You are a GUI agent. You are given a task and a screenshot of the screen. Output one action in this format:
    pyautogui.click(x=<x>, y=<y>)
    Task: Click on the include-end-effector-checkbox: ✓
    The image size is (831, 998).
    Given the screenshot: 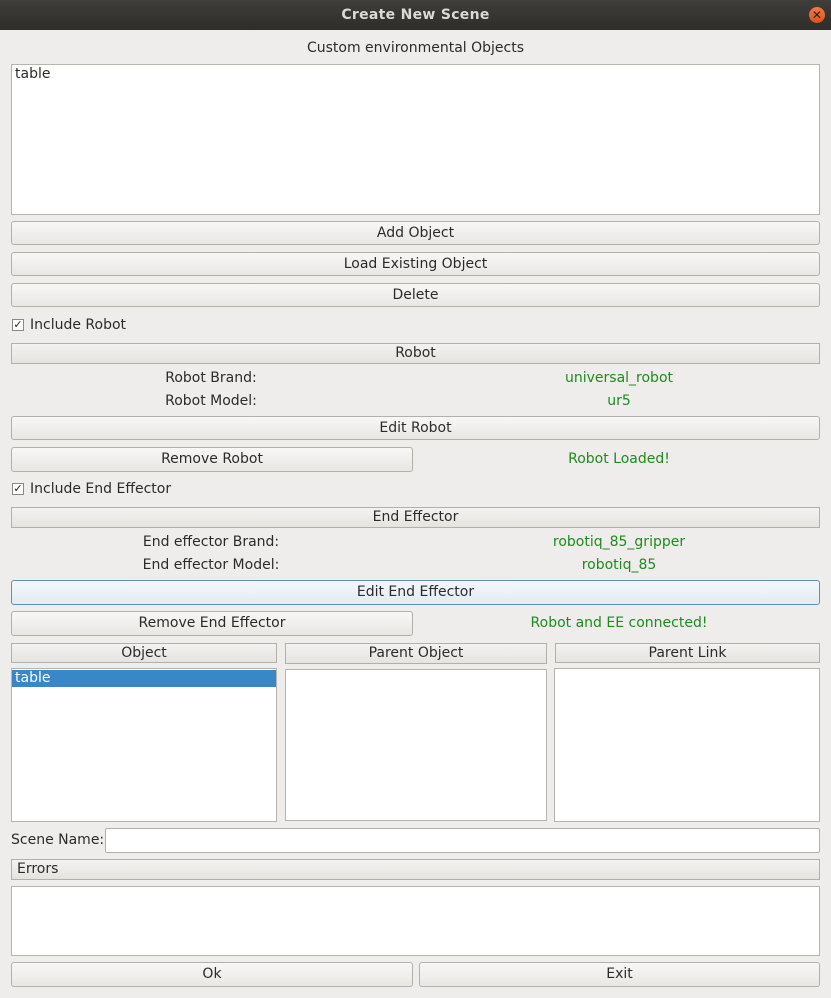 What is the action you would take?
    pyautogui.click(x=18, y=489)
    